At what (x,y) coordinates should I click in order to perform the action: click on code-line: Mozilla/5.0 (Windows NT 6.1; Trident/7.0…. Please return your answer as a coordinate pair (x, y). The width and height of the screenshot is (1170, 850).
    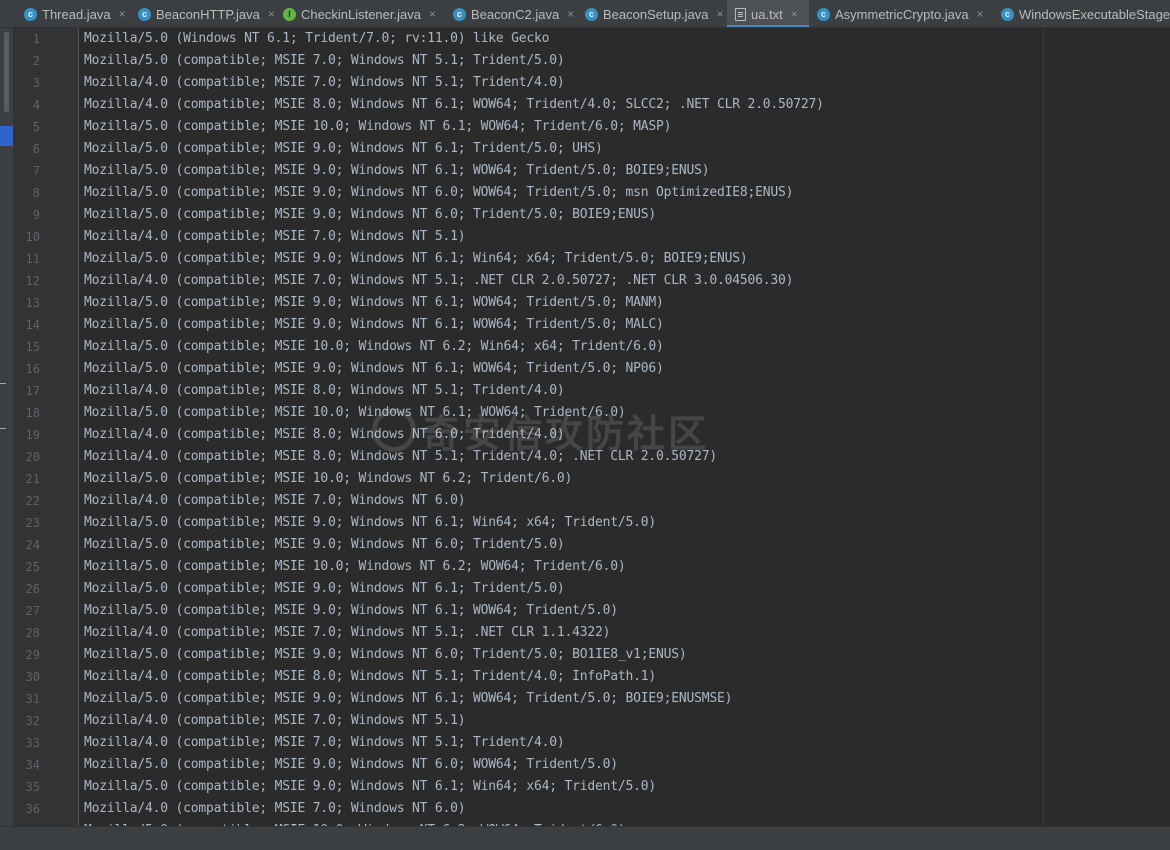
    Looking at the image, I should click on (625, 39).